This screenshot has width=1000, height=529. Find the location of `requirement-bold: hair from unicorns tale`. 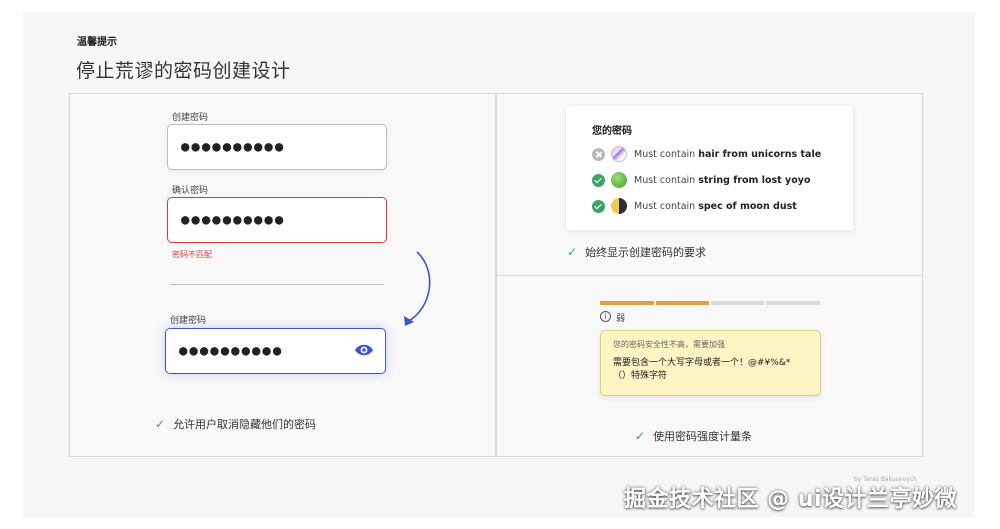

requirement-bold: hair from unicorns tale is located at coordinates (760, 154).